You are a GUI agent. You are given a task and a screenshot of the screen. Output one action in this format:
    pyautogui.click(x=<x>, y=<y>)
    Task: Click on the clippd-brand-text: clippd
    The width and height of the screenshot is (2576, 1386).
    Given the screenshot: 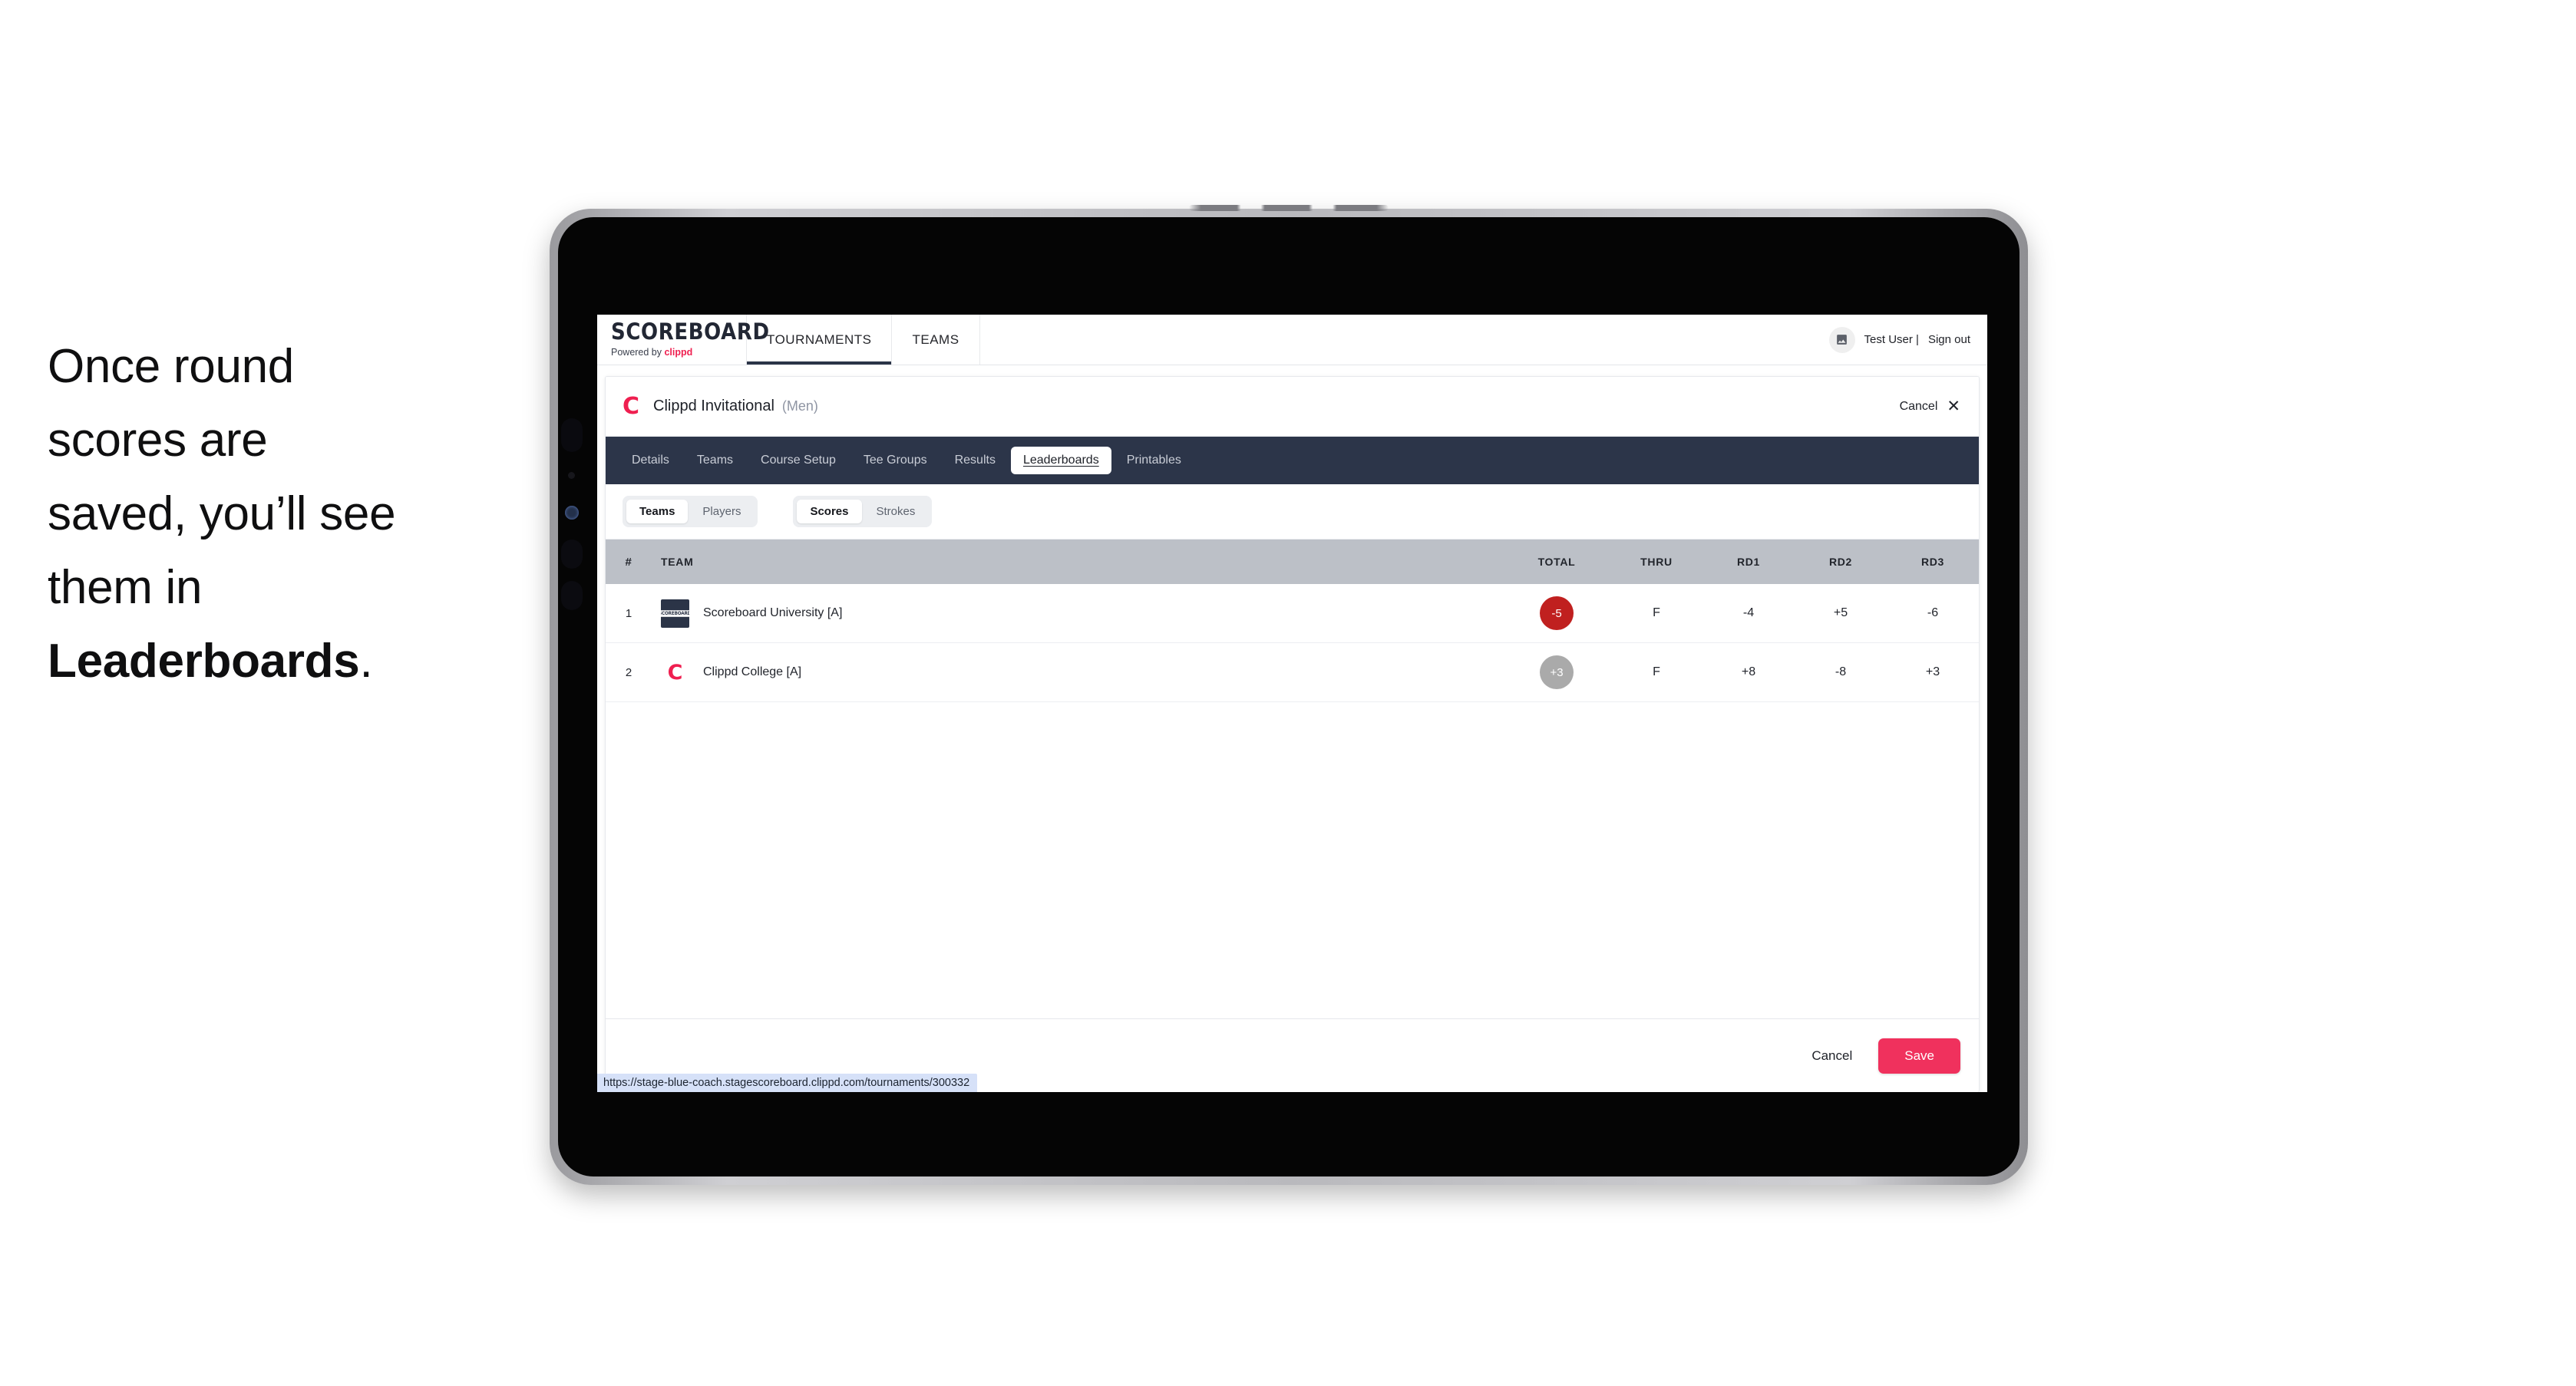 What is the action you would take?
    pyautogui.click(x=678, y=352)
    